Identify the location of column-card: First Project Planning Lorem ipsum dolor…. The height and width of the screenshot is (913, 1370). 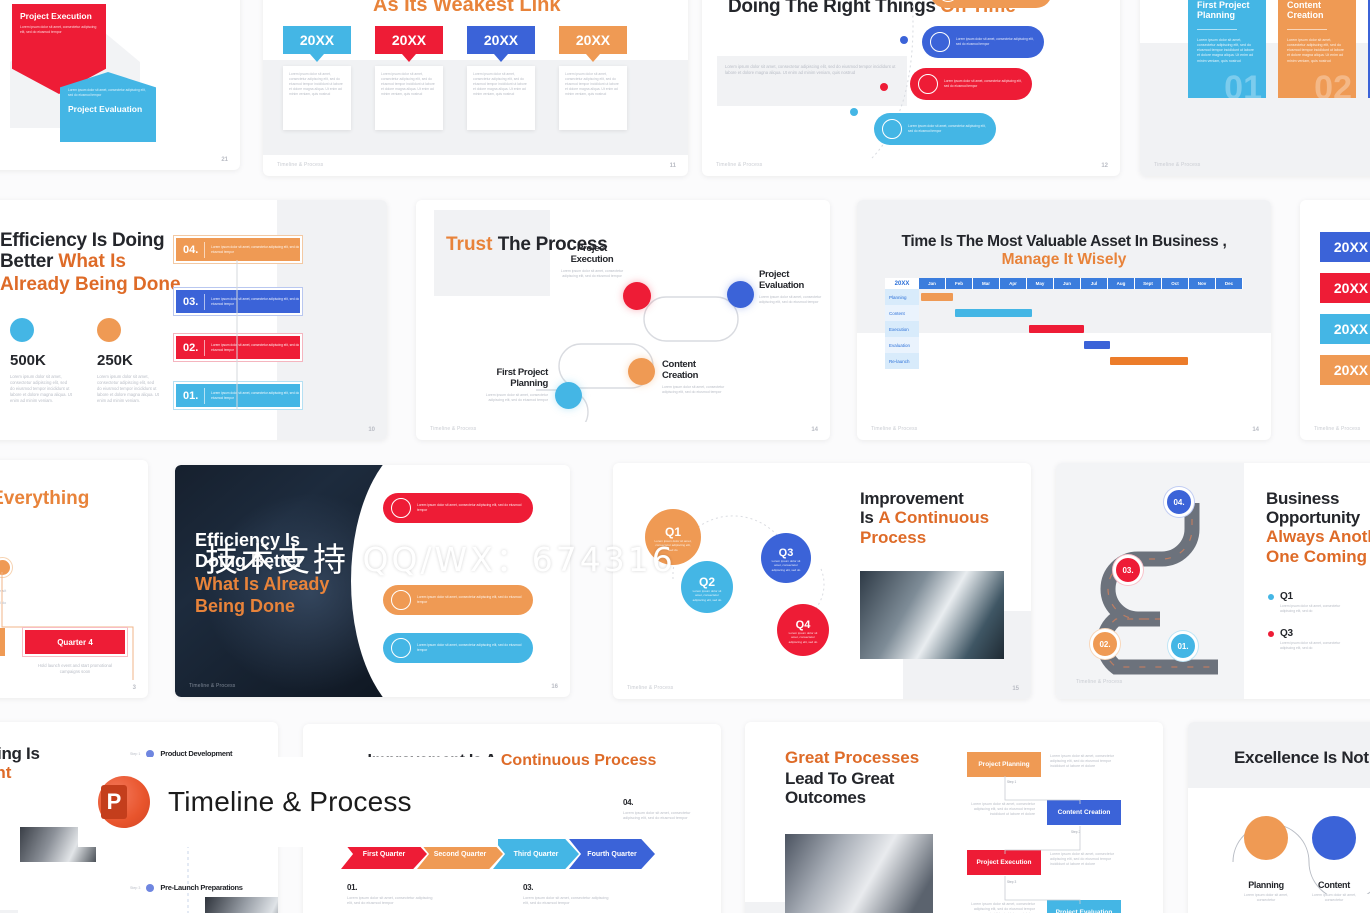
(1227, 49).